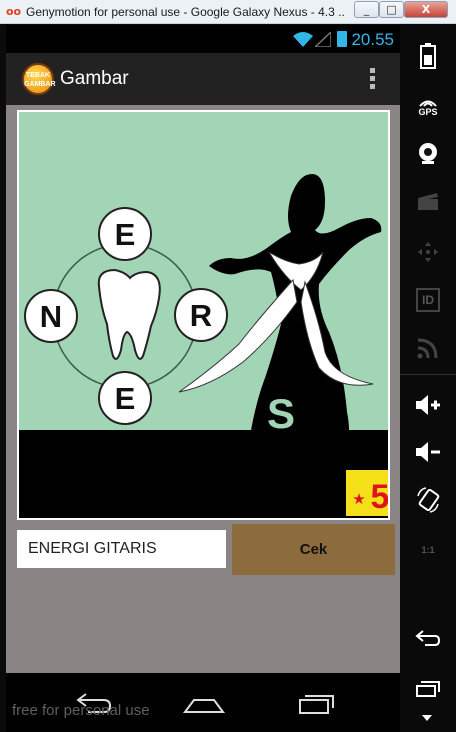 This screenshot has width=456, height=732. I want to click on level-badge: ★ 5, so click(368, 493).